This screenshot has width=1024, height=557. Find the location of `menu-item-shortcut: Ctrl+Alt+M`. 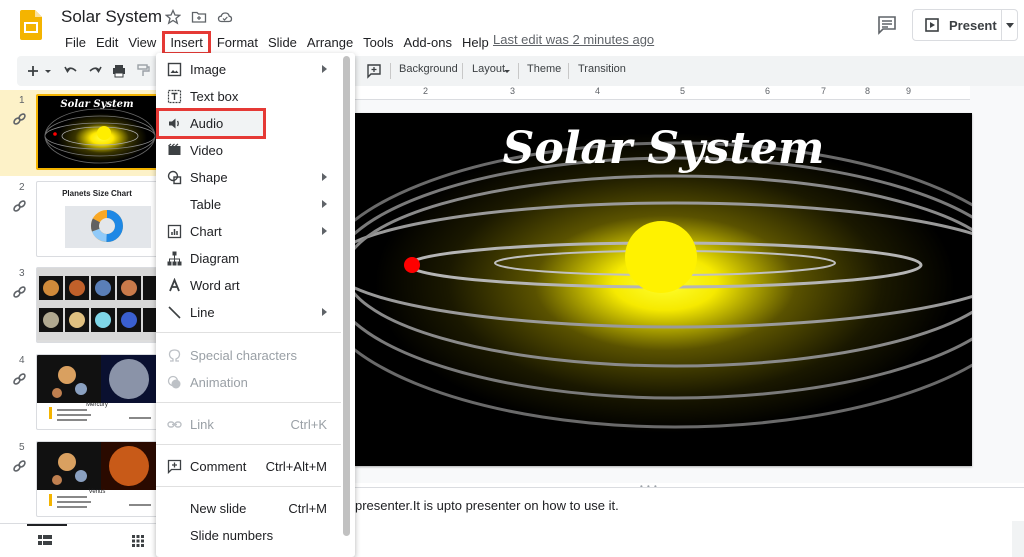

menu-item-shortcut: Ctrl+Alt+M is located at coordinates (296, 466).